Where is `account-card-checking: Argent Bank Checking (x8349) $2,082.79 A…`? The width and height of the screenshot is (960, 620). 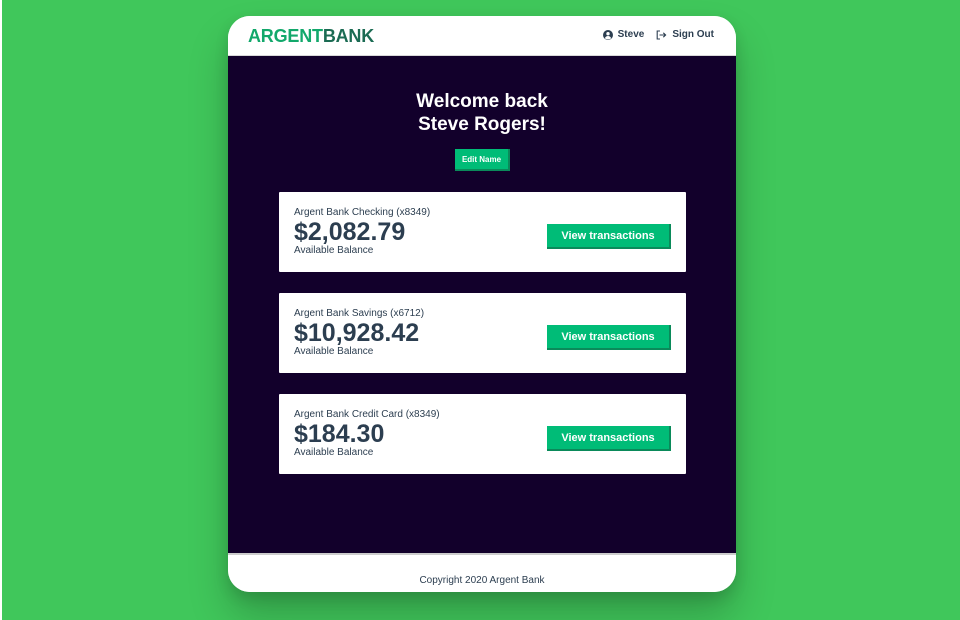
account-card-checking: Argent Bank Checking (x8349) $2,082.79 A… is located at coordinates (482, 232).